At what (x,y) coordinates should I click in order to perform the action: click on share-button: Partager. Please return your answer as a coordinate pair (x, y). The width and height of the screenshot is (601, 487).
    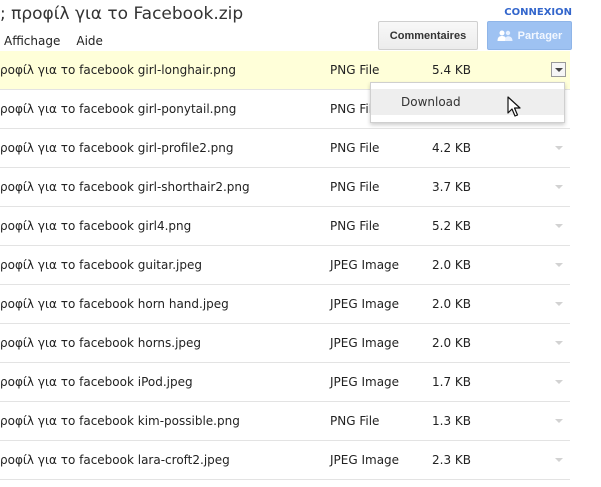
    Looking at the image, I should click on (529, 35).